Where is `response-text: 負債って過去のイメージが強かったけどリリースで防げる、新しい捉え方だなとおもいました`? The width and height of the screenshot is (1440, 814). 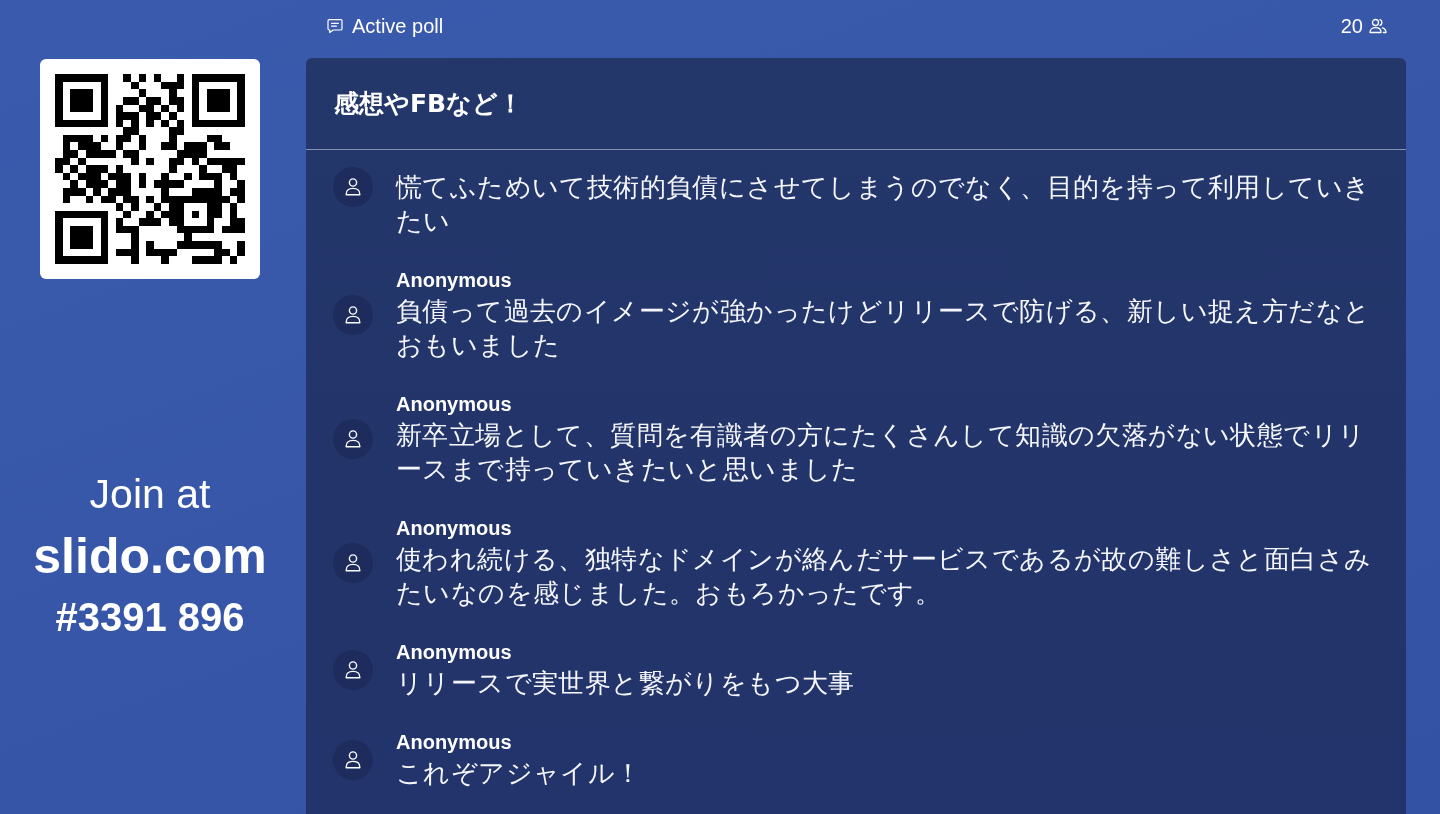
response-text: 負債って過去のイメージが強かったけどリリースで防げる、新しい捉え方だなとおもいました is located at coordinates (884, 328).